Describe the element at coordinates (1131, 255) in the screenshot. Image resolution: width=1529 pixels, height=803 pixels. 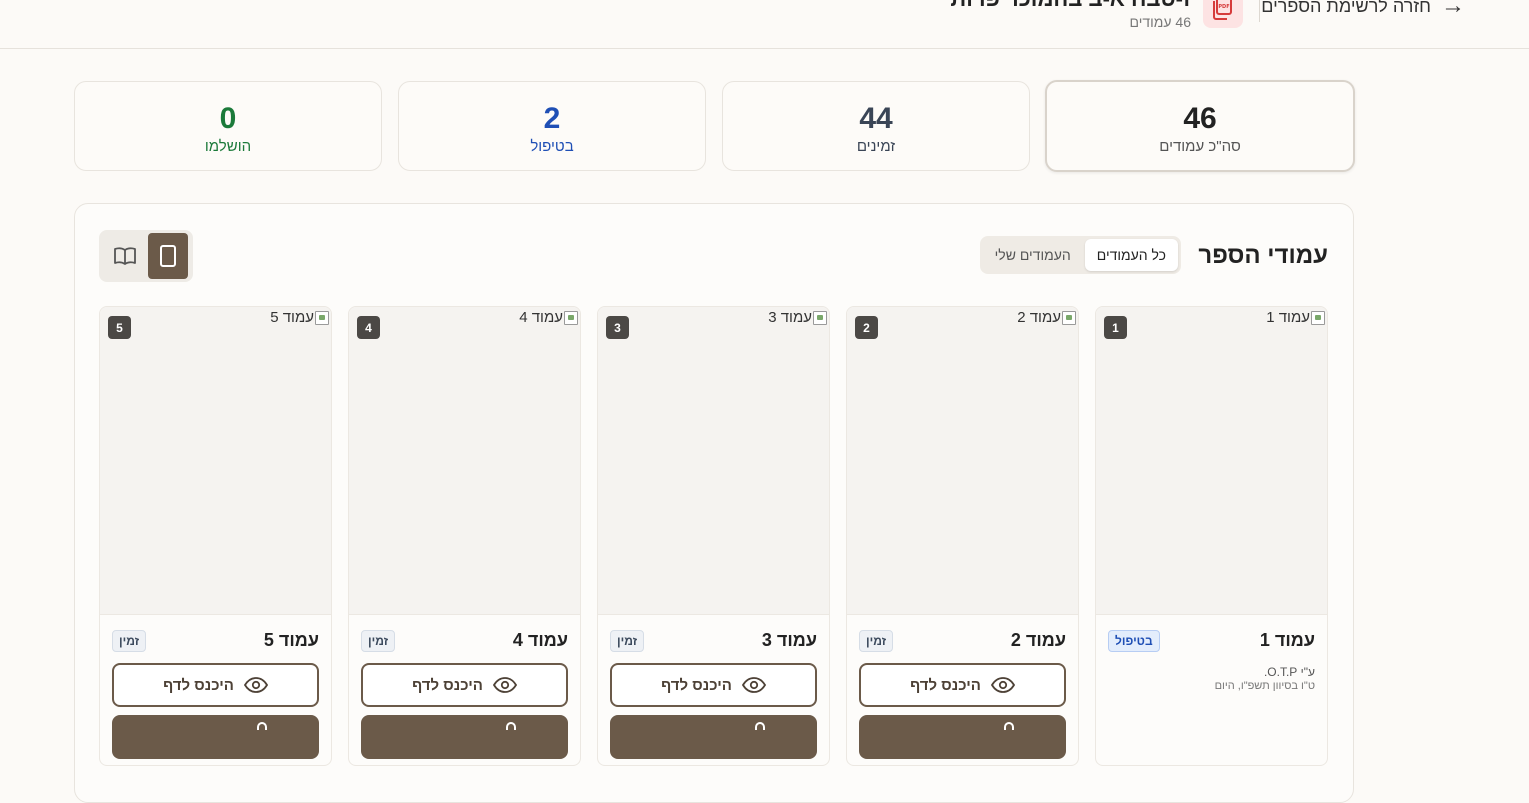
I see `tab-all-pages: כל העמודים` at that location.